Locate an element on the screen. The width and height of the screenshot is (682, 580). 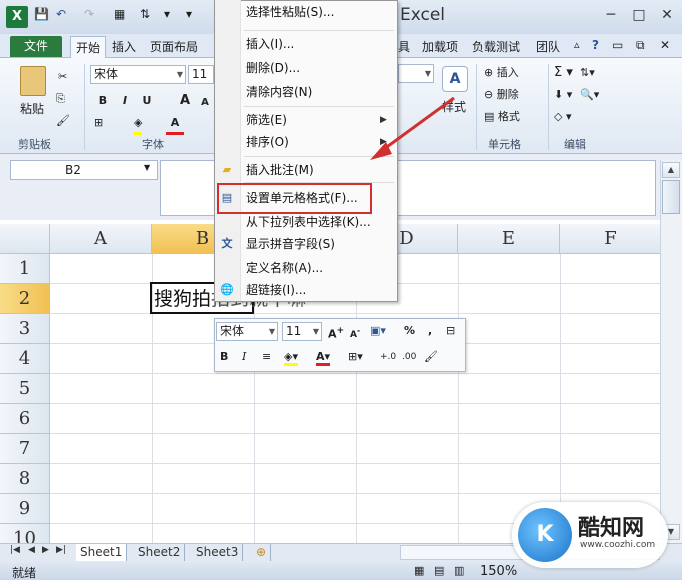
row-header: 9 is located at coordinates (25, 509).